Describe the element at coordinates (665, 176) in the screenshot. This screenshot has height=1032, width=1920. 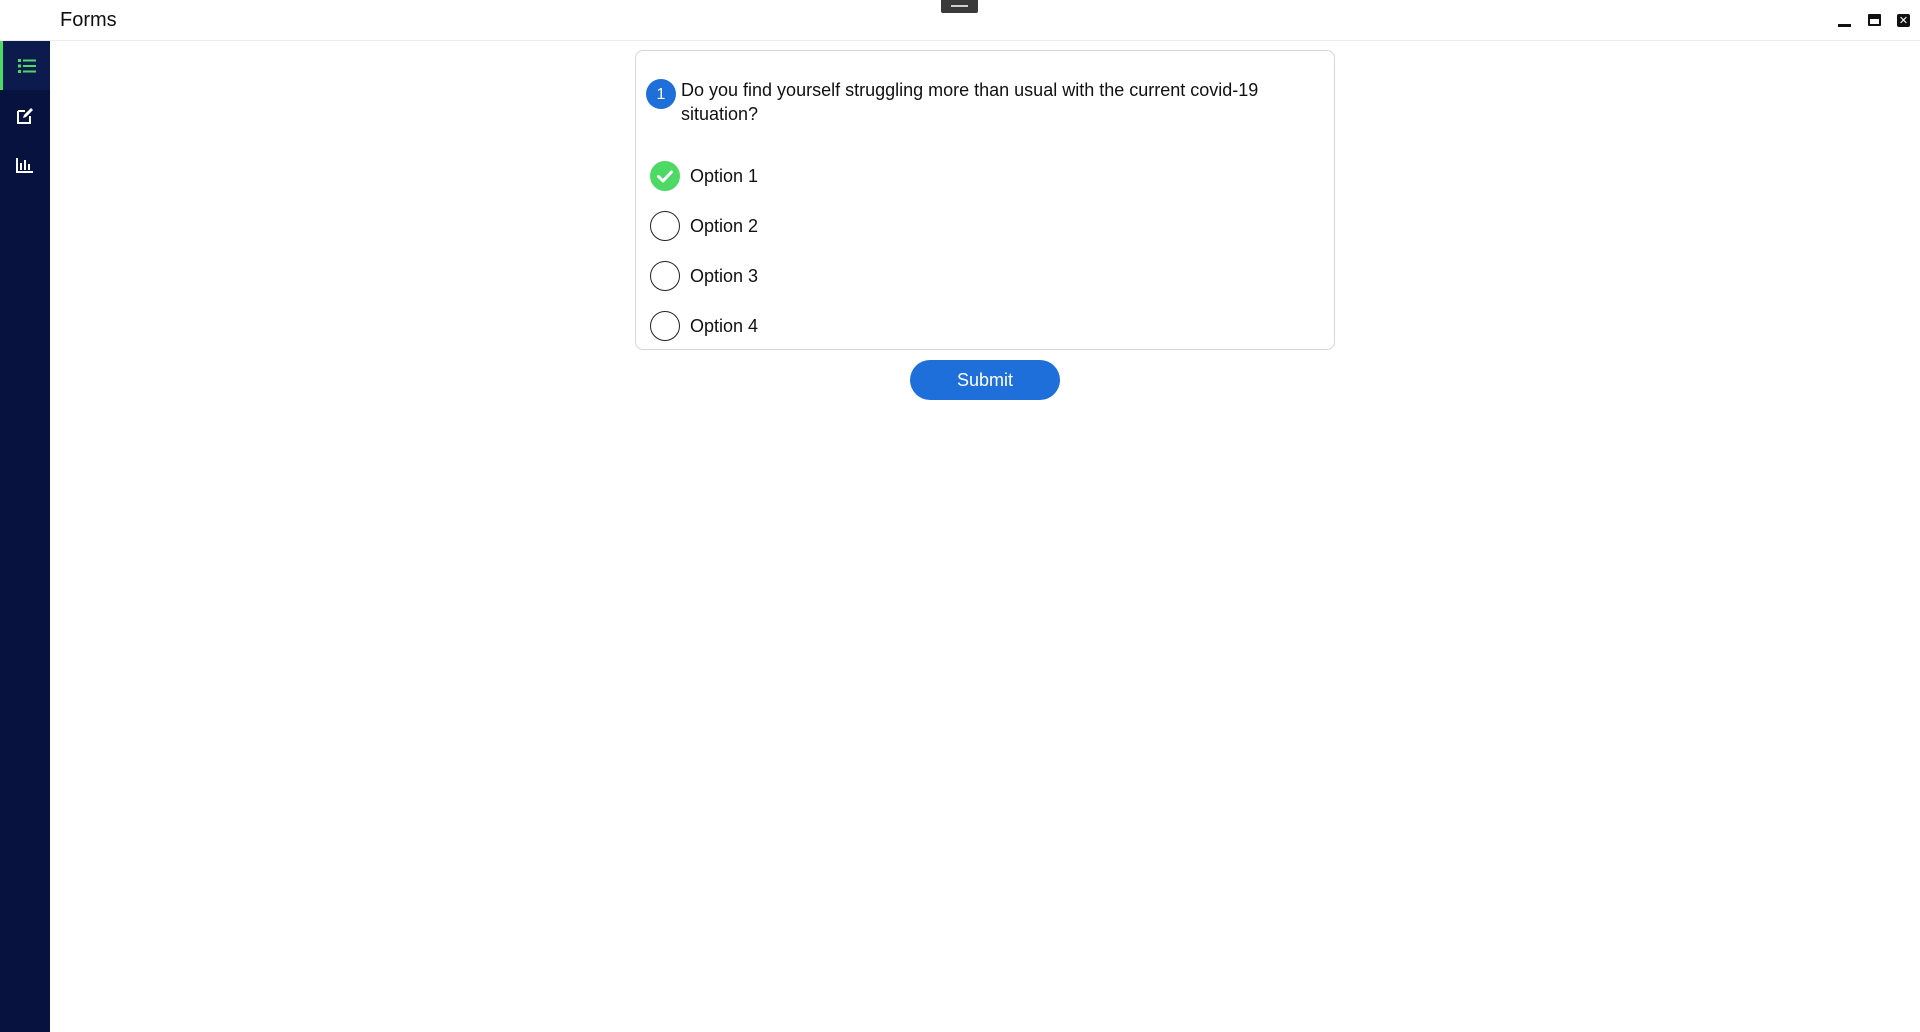
I see `checkmark-icon` at that location.